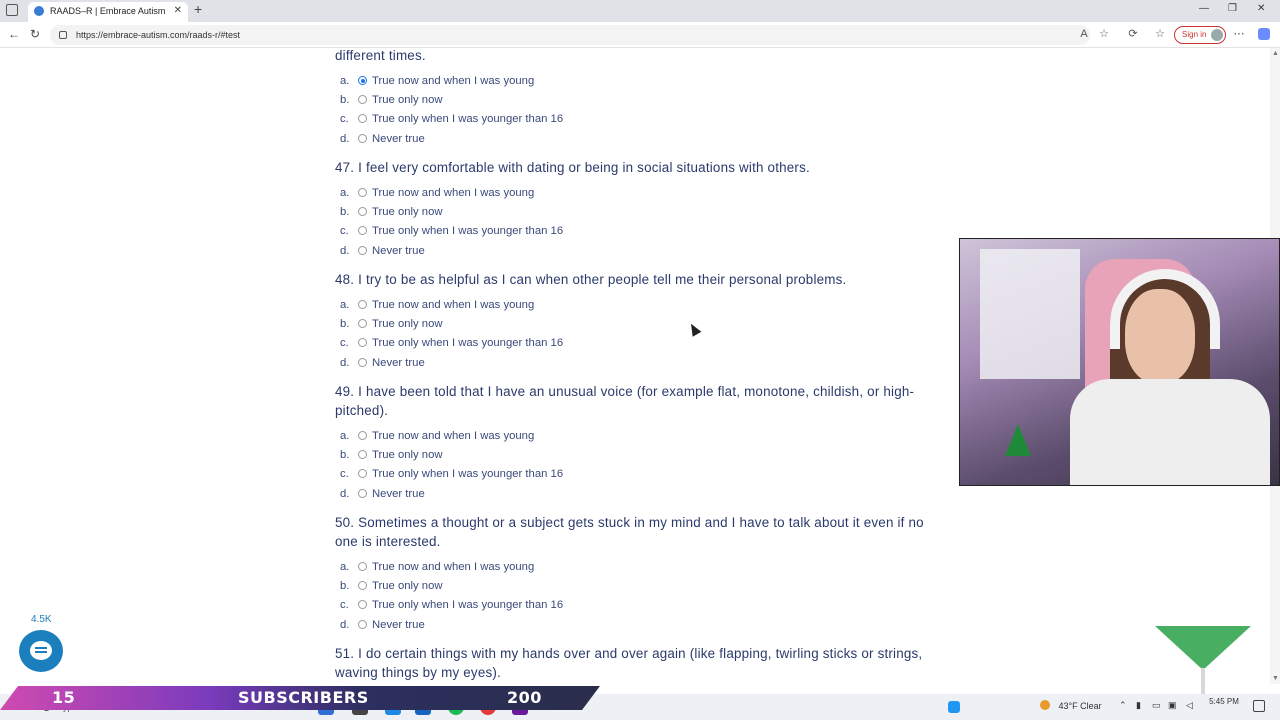 The height and width of the screenshot is (720, 1280). I want to click on network-icon: ▣, so click(1172, 705).